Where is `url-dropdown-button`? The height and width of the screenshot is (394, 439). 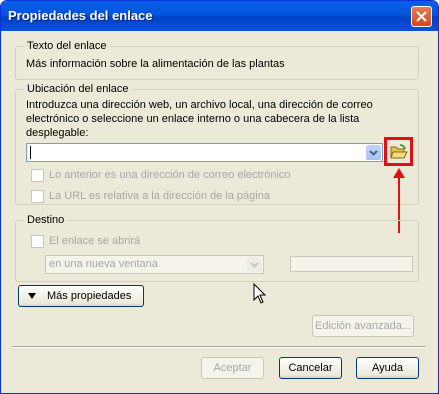
url-dropdown-button is located at coordinates (373, 152).